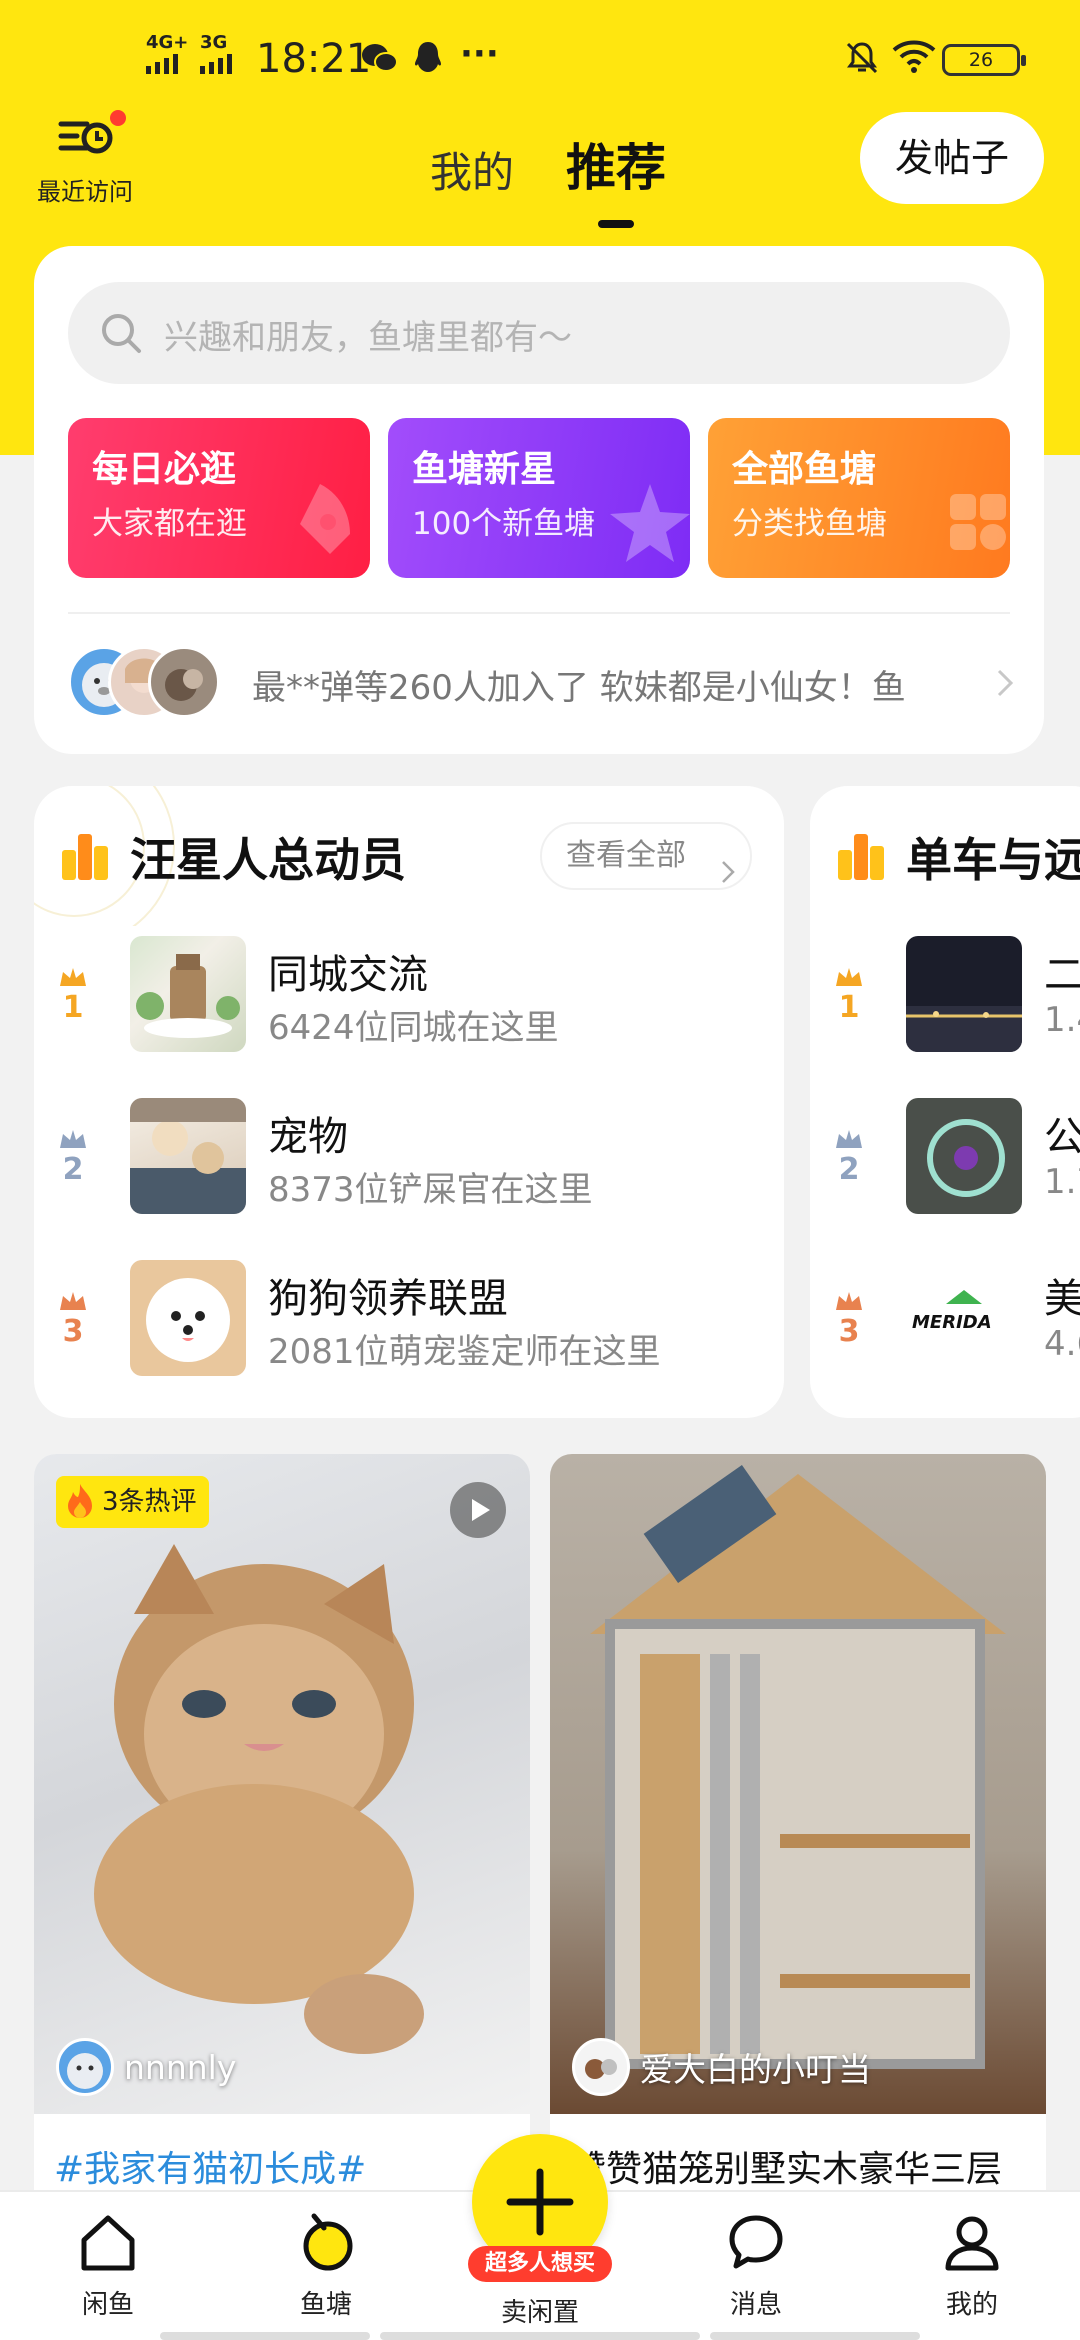 This screenshot has height=2340, width=1080. What do you see at coordinates (952, 158) in the screenshot?
I see `post-button: 发帖子` at bounding box center [952, 158].